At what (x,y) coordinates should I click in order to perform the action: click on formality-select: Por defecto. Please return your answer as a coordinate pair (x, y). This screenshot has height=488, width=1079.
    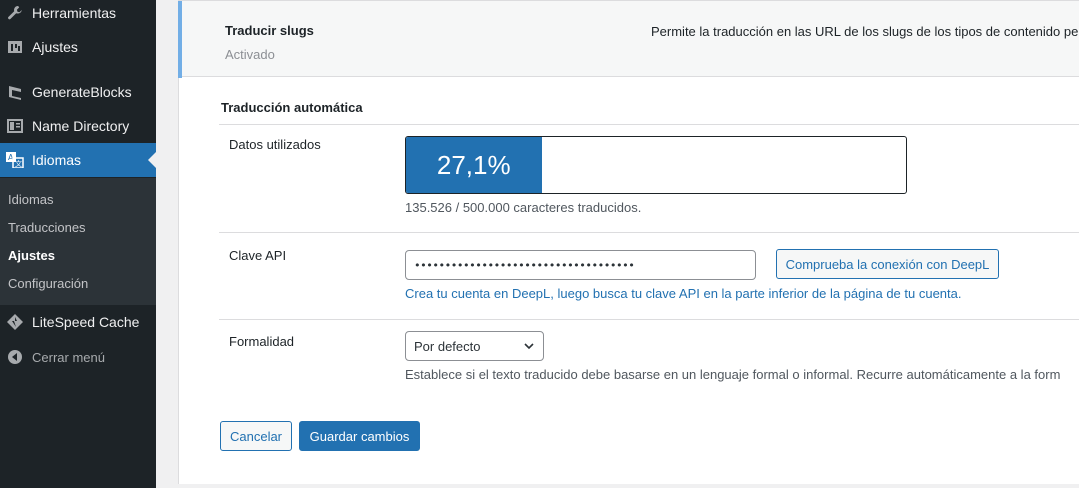
    Looking at the image, I should click on (474, 346).